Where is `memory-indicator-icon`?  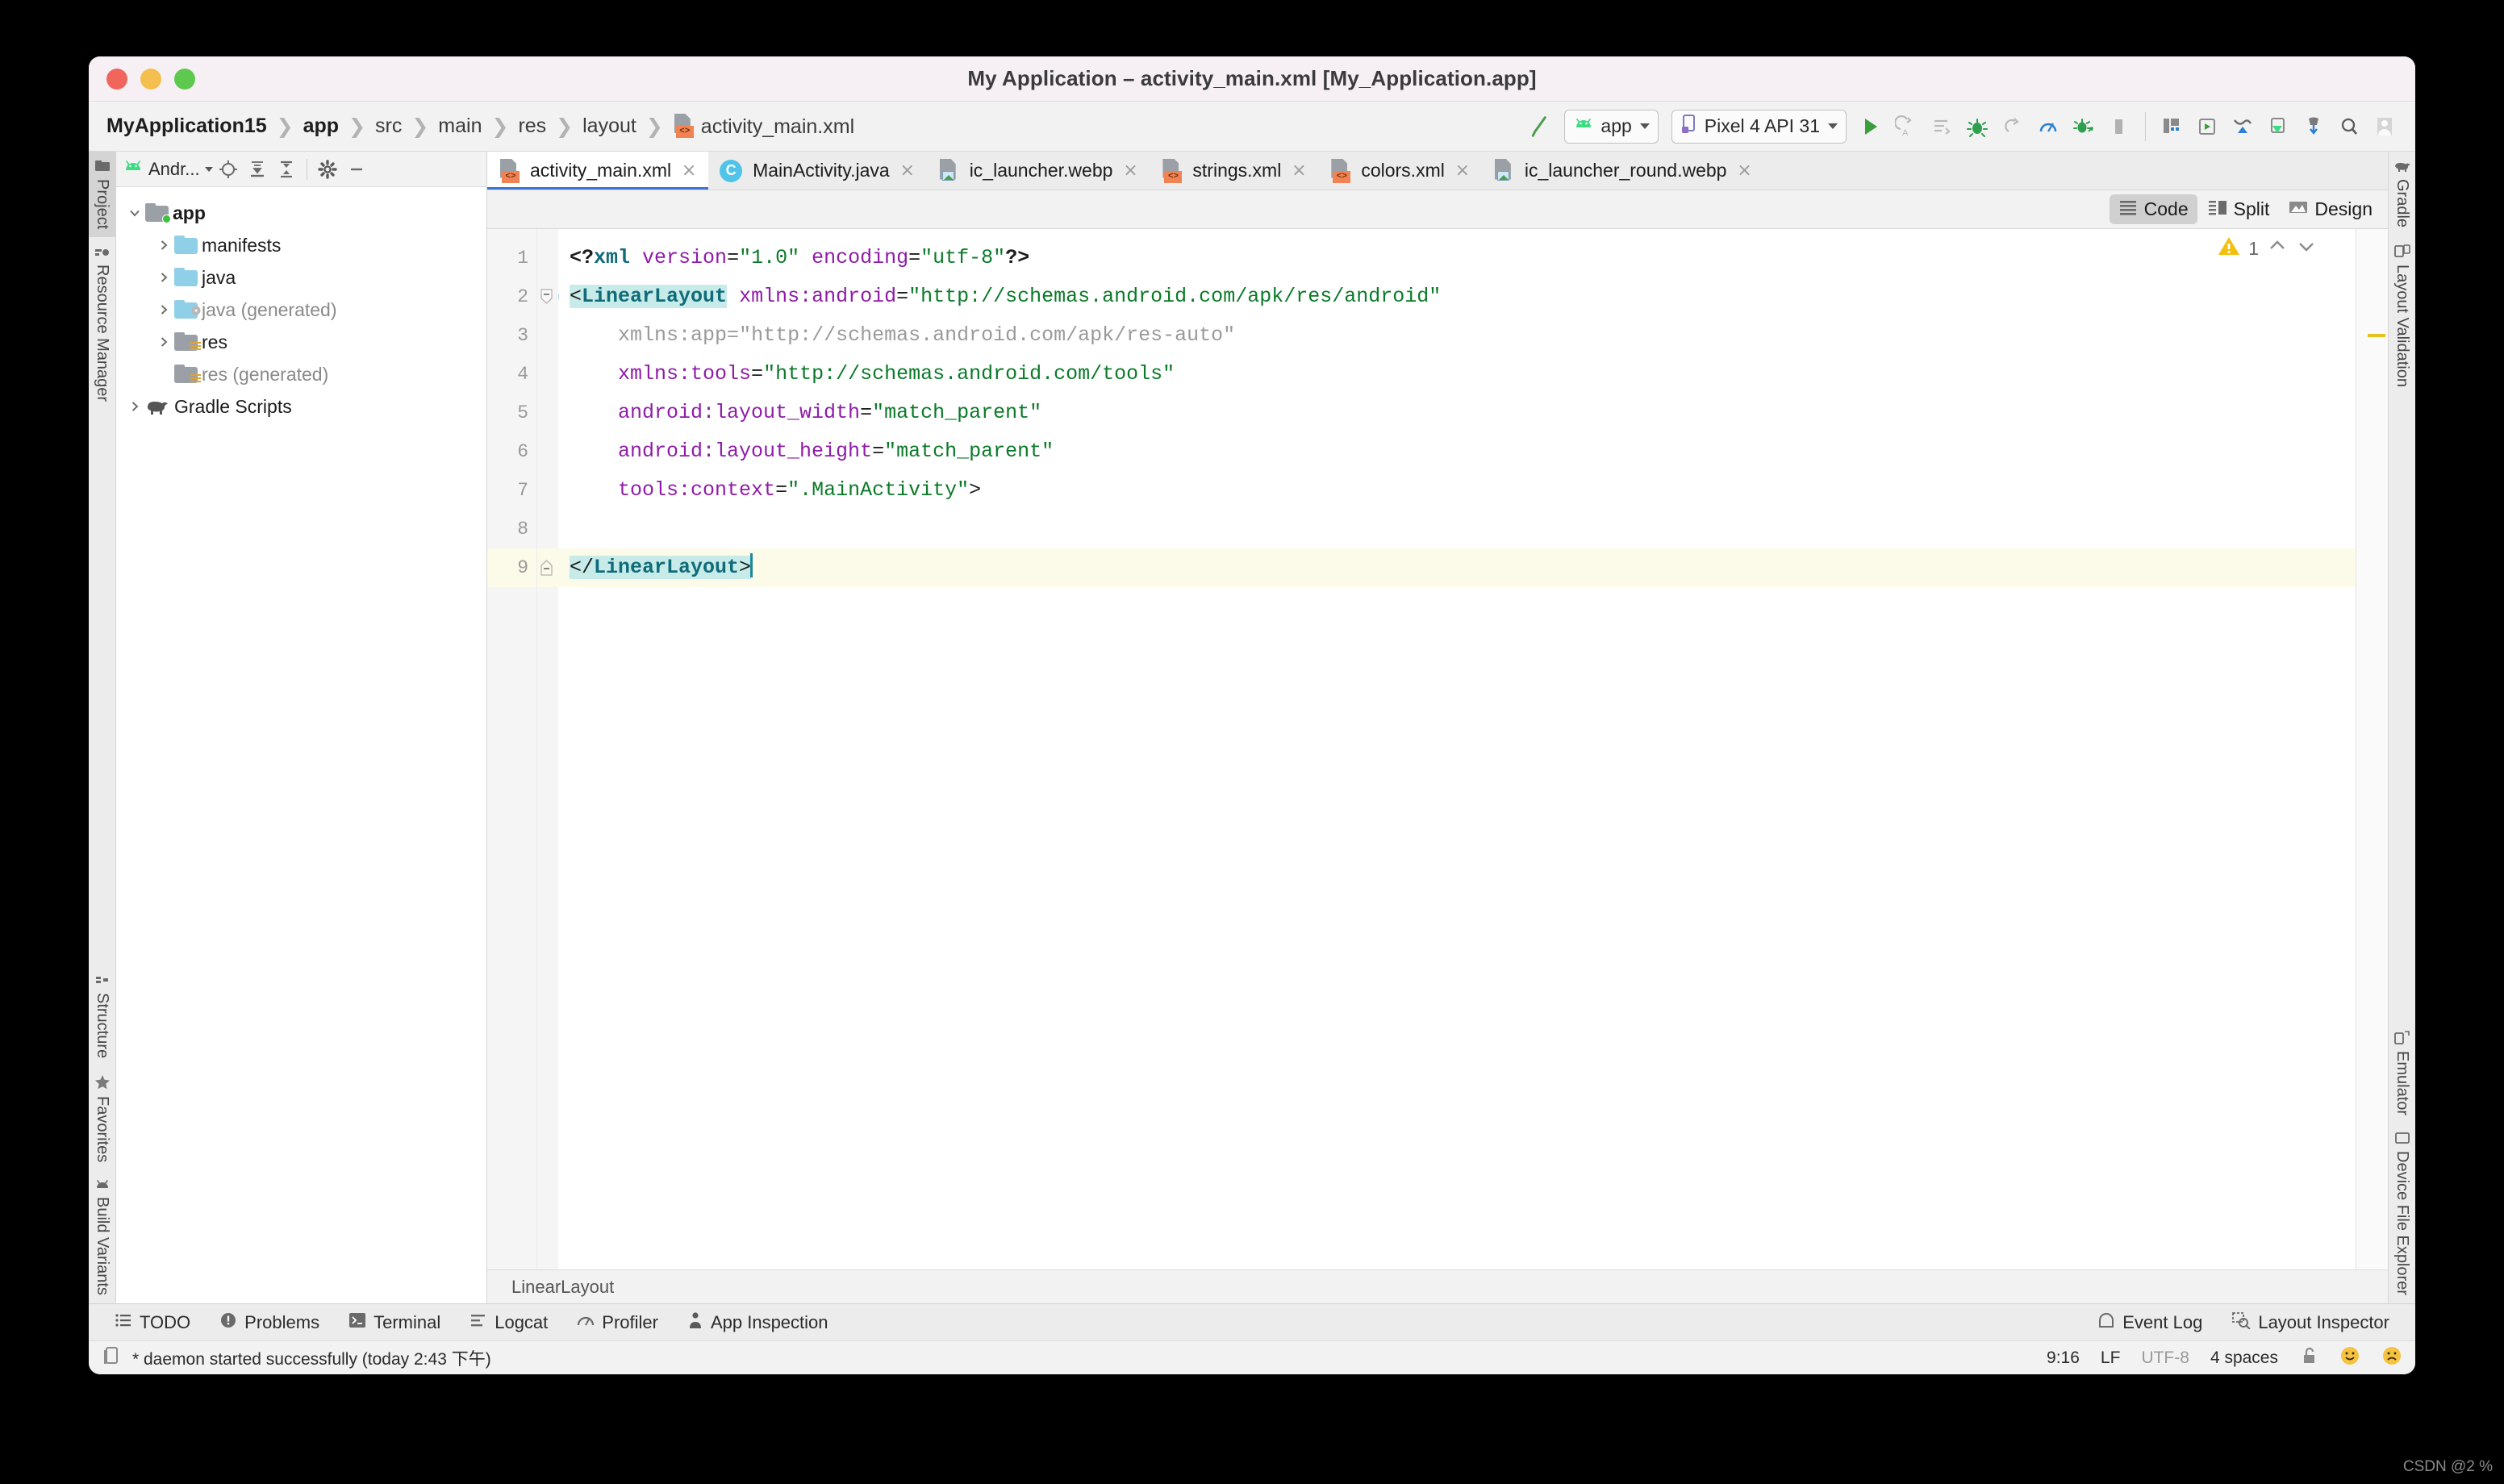
memory-indicator-icon is located at coordinates (111, 1358).